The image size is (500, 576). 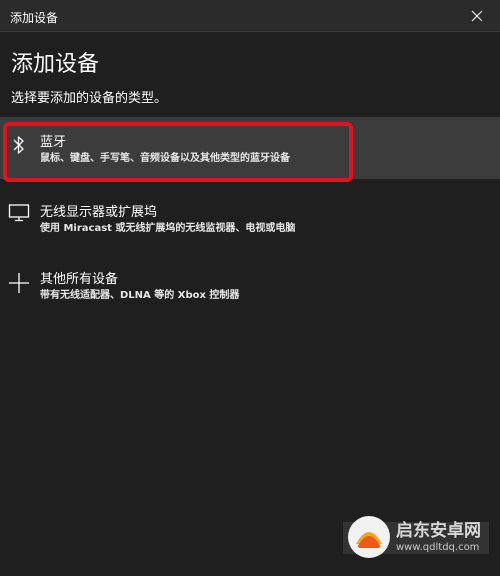 What do you see at coordinates (34, 18) in the screenshot?
I see `window-title: 添加设备` at bounding box center [34, 18].